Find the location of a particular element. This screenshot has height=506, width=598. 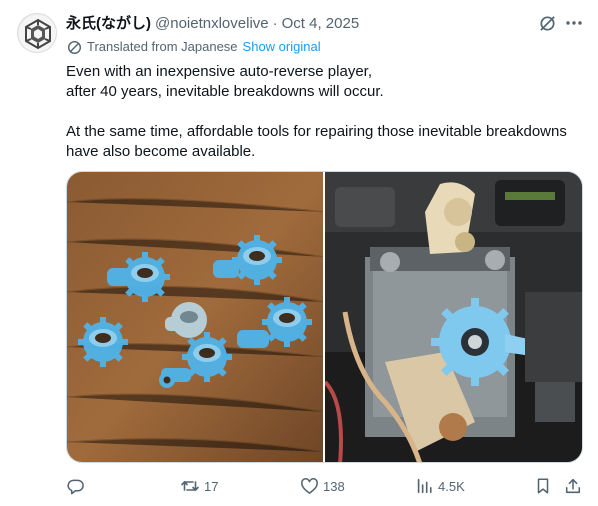

views-button: 4.5K is located at coordinates (439, 486).